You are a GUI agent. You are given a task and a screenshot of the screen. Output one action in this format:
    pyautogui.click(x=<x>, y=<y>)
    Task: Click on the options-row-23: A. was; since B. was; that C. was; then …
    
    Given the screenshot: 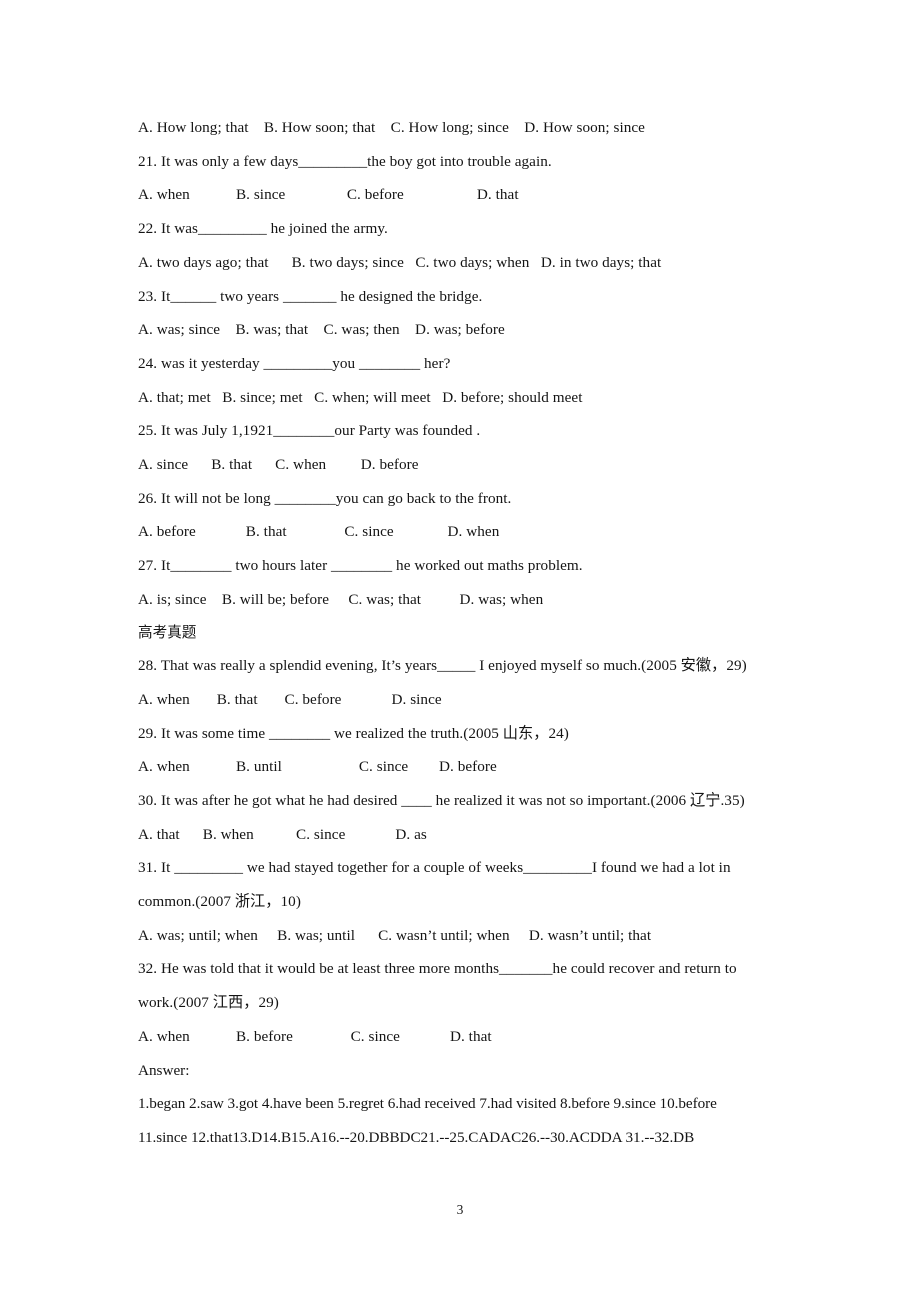 What is the action you would take?
    pyautogui.click(x=321, y=330)
    